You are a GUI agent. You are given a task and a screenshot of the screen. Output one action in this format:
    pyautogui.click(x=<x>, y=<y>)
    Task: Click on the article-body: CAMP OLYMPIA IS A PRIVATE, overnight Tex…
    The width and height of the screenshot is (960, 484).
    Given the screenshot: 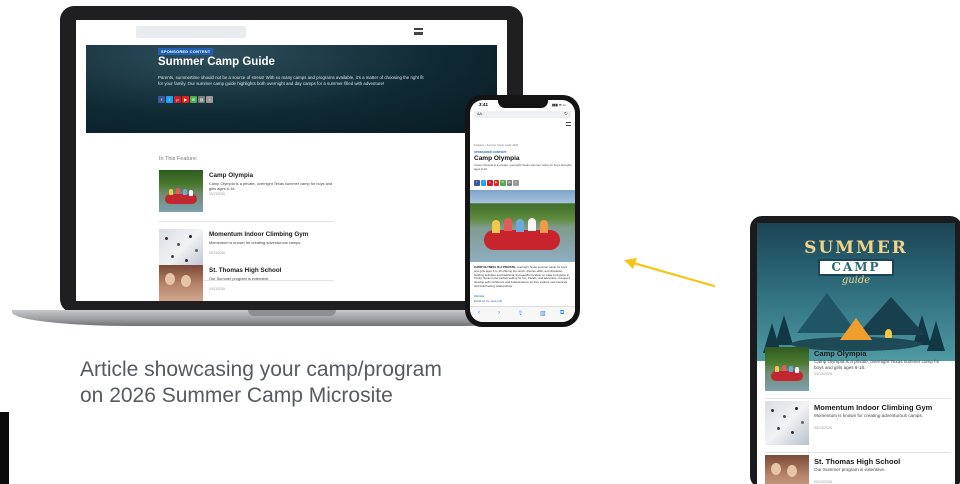 What is the action you would take?
    pyautogui.click(x=523, y=277)
    